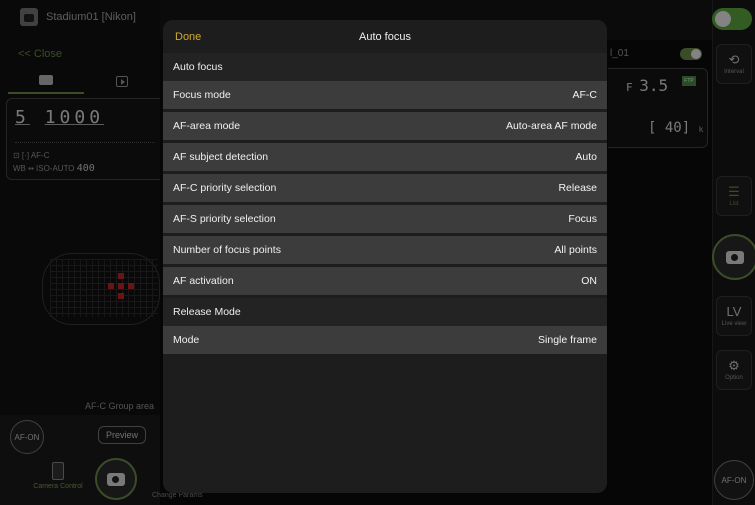 The width and height of the screenshot is (755, 505). I want to click on setting-label: AF activation, so click(203, 281).